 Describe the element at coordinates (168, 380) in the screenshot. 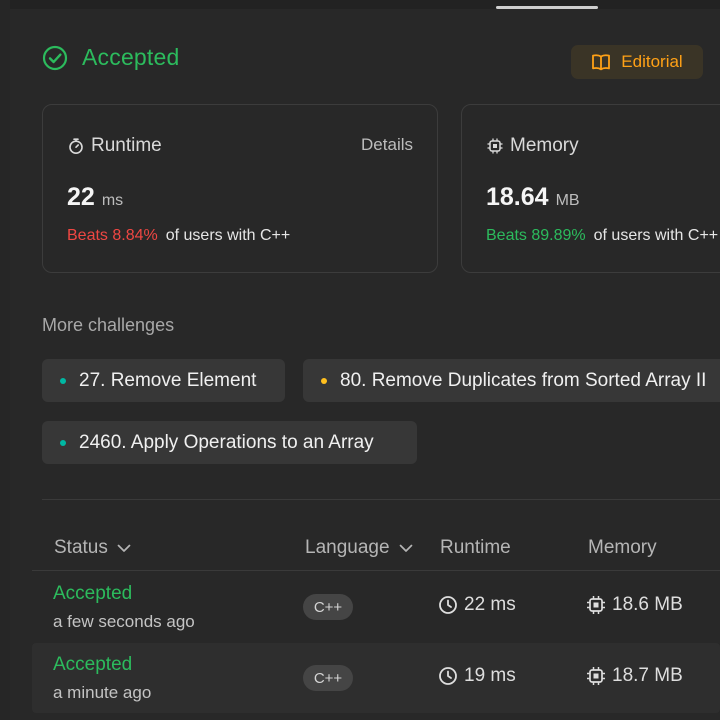

I see `challenge-label: 27. Remove Element` at that location.